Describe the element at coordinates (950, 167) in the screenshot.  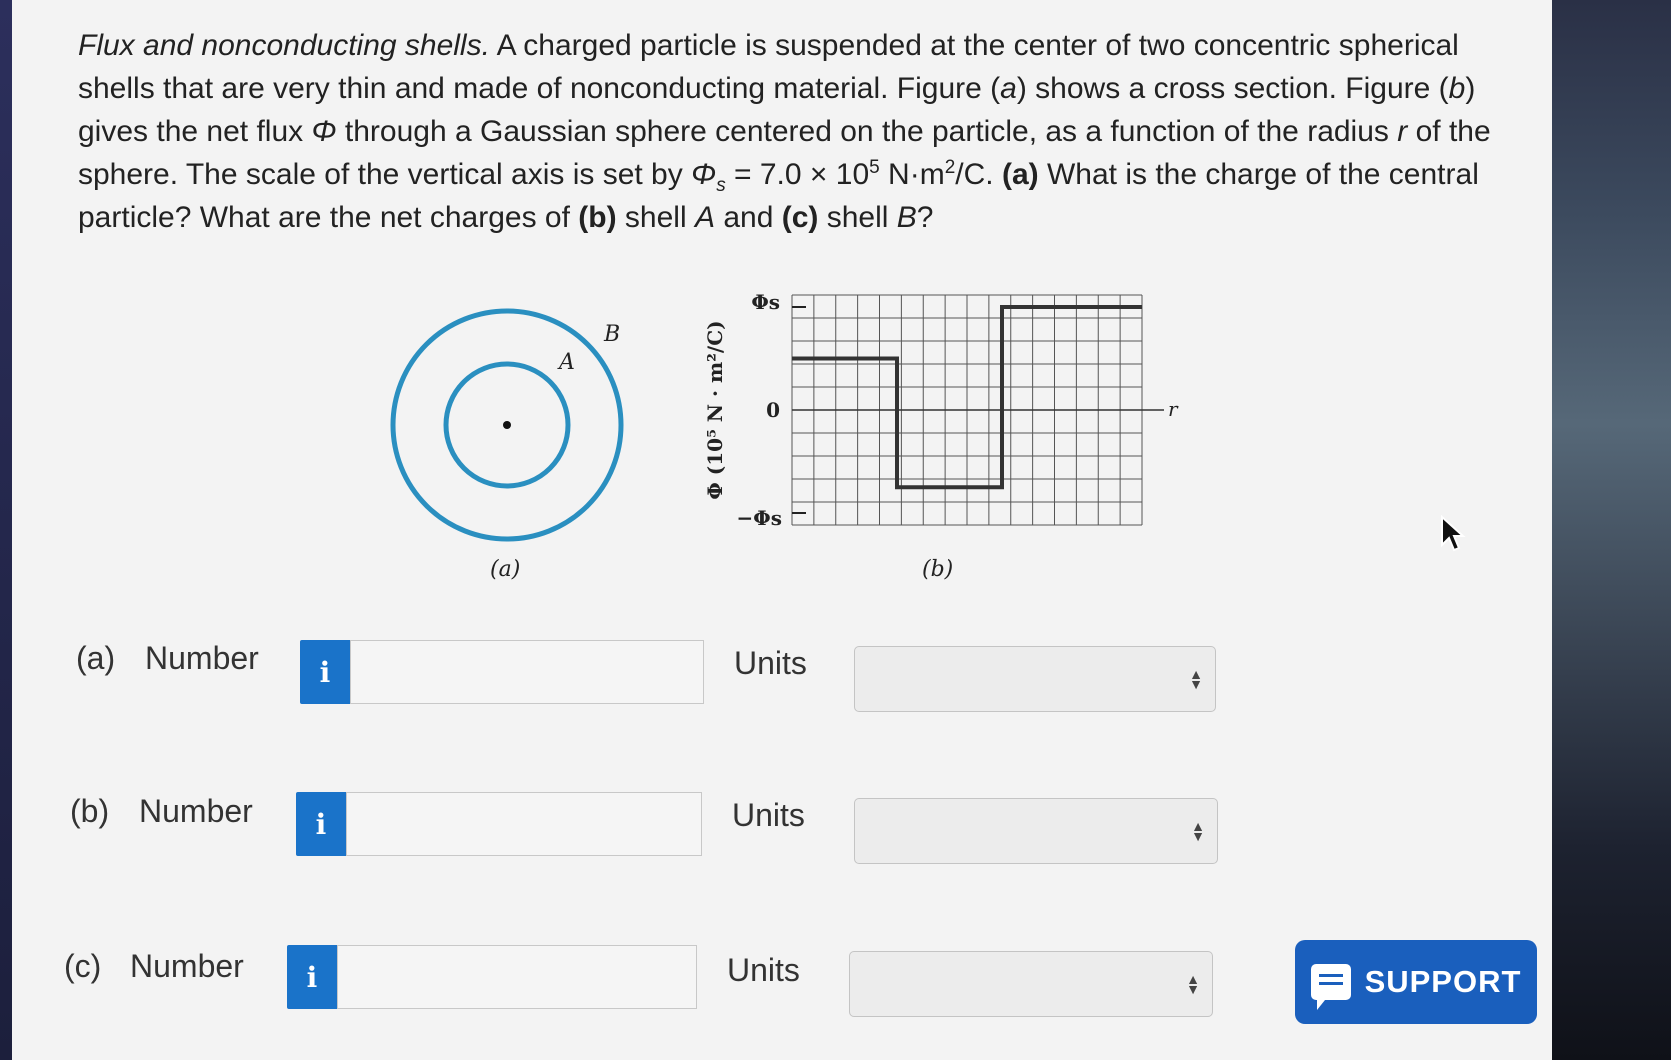
I see `exponent: 2` at that location.